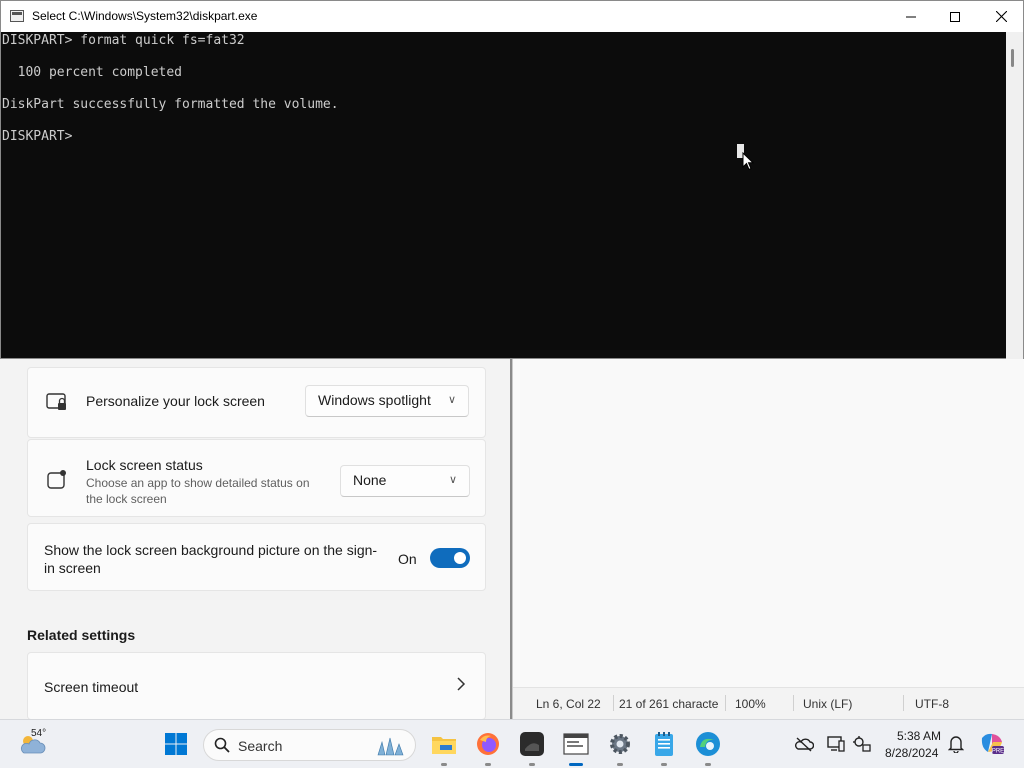  I want to click on console-app-icon, so click(17, 16).